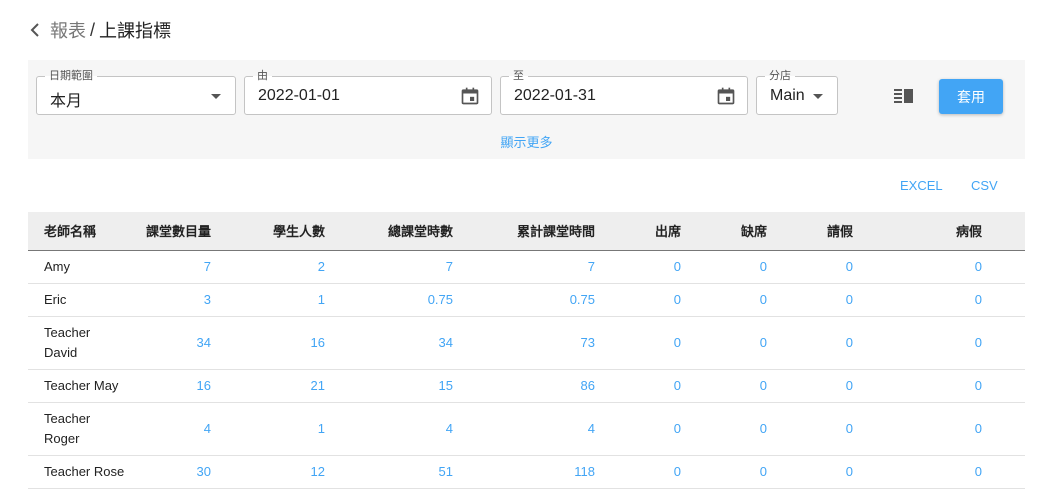  What do you see at coordinates (66, 101) in the screenshot?
I see `date-range-value: 本月` at bounding box center [66, 101].